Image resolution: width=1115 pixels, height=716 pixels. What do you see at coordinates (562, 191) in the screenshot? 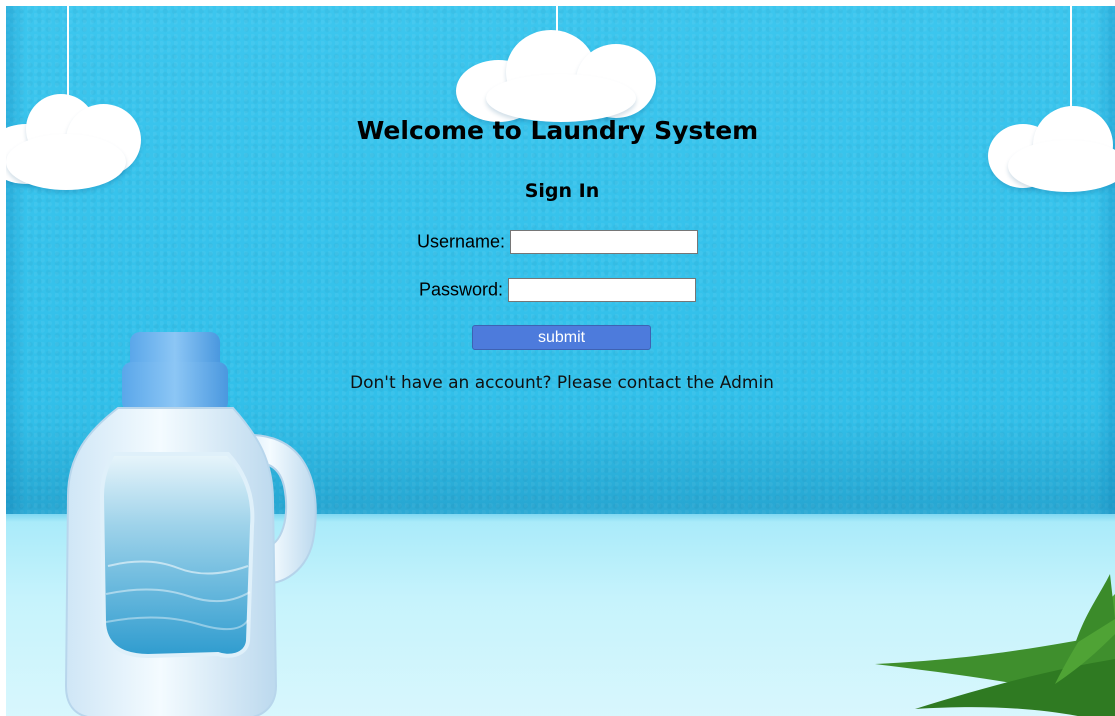
I see `sign-in-heading: Sign In` at bounding box center [562, 191].